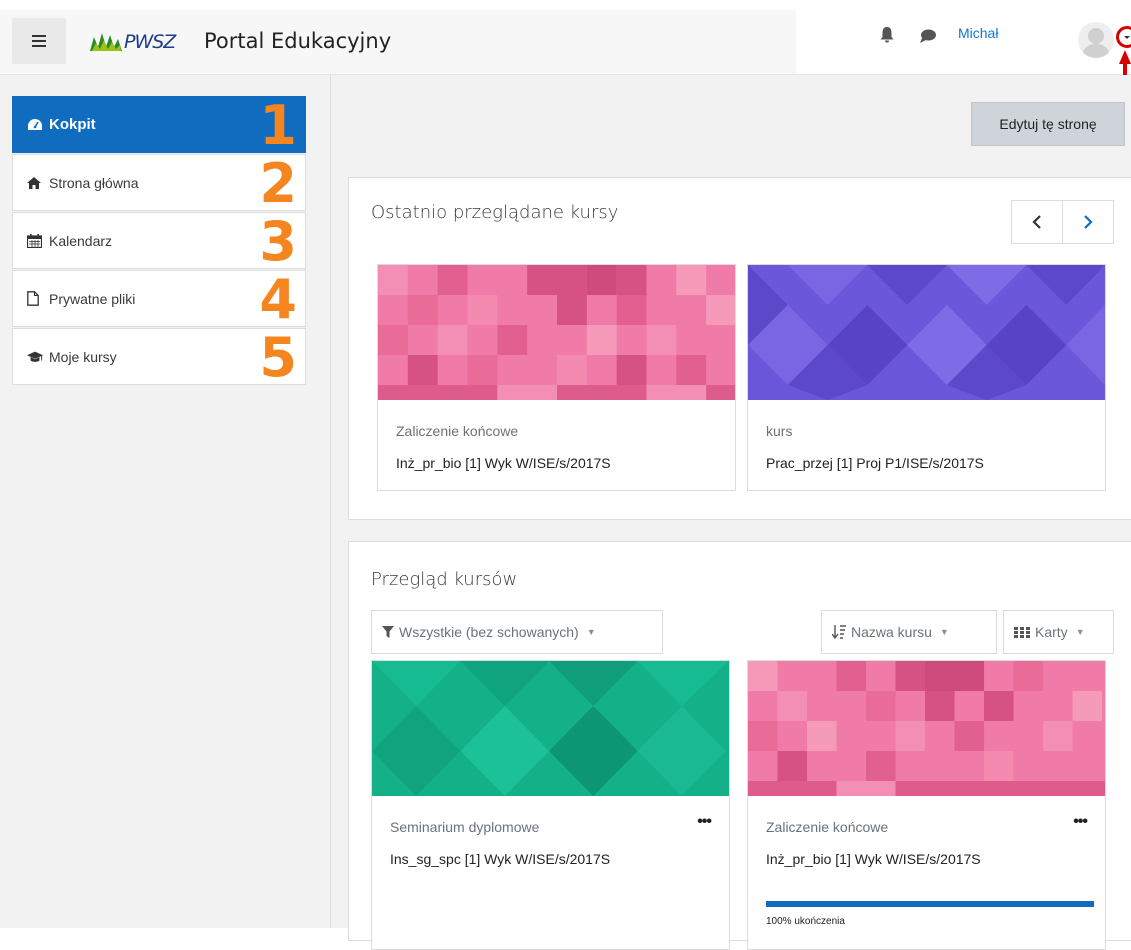 Image resolution: width=1131 pixels, height=950 pixels. I want to click on user-menu-caret-highlight, so click(1123, 37).